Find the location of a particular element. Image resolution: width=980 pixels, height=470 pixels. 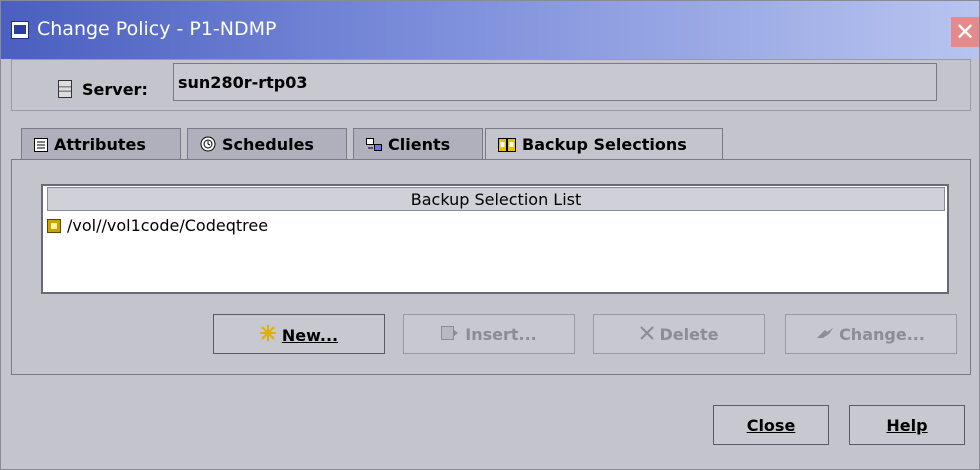

list-item-path: /vol//vol1code/Codeqtree is located at coordinates (168, 225).